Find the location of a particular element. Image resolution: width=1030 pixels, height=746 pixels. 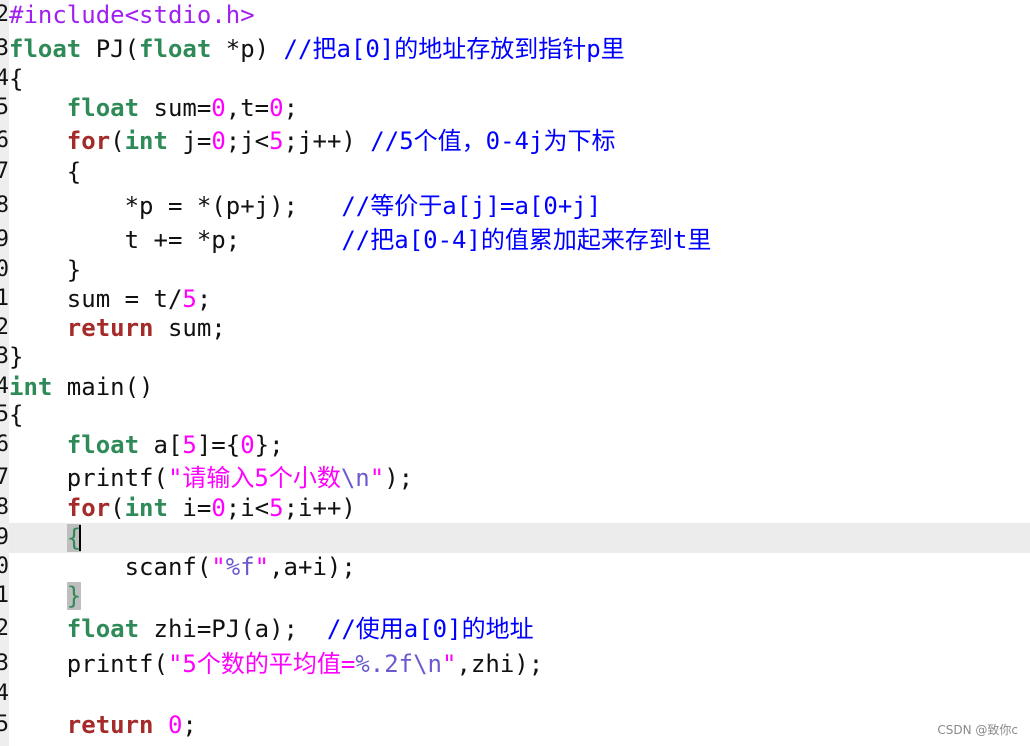

code-comment: //使用a[0]的地址 is located at coordinates (430, 629).